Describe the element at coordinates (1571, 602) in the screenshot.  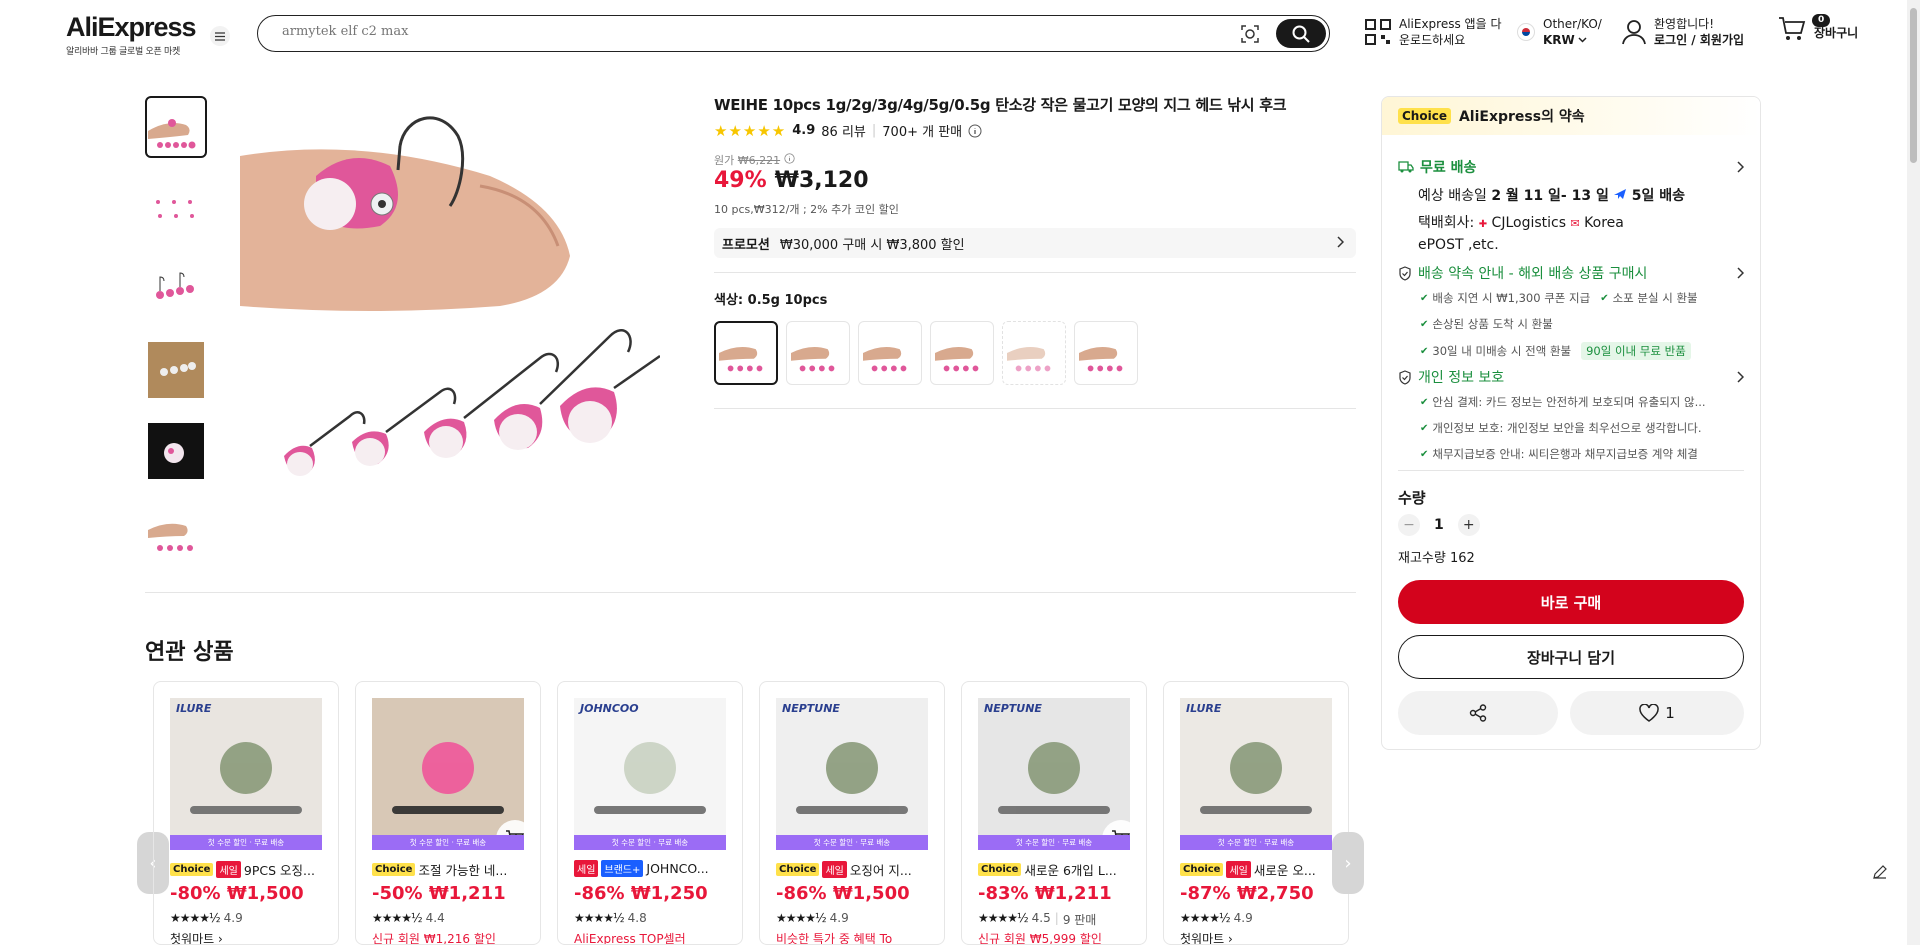
I see `buy-now-button: 바로 구매` at that location.